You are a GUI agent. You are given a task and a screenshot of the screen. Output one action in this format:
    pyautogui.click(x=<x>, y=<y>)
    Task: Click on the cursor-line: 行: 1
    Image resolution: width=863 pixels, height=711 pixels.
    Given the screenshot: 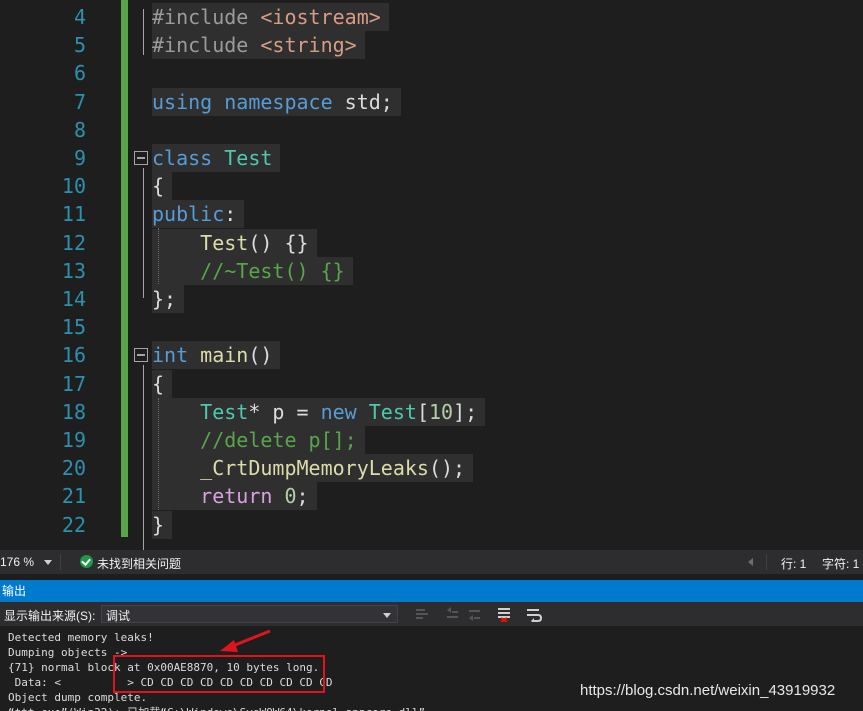 What is the action you would take?
    pyautogui.click(x=794, y=564)
    